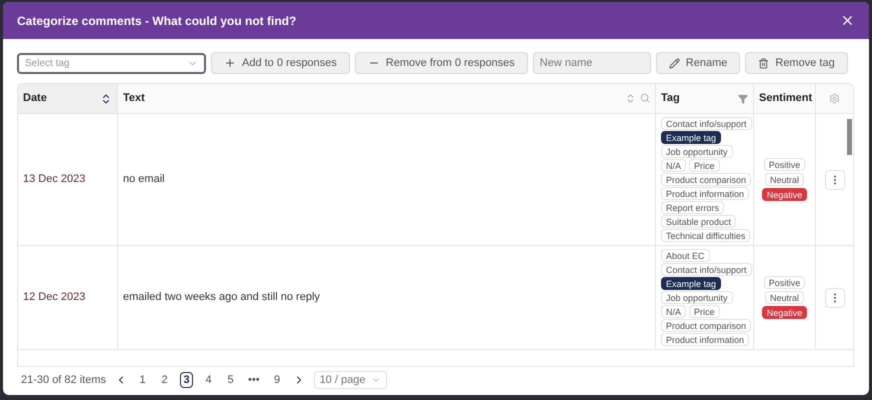  Describe the element at coordinates (685, 255) in the screenshot. I see `tag-chip: About EC` at that location.